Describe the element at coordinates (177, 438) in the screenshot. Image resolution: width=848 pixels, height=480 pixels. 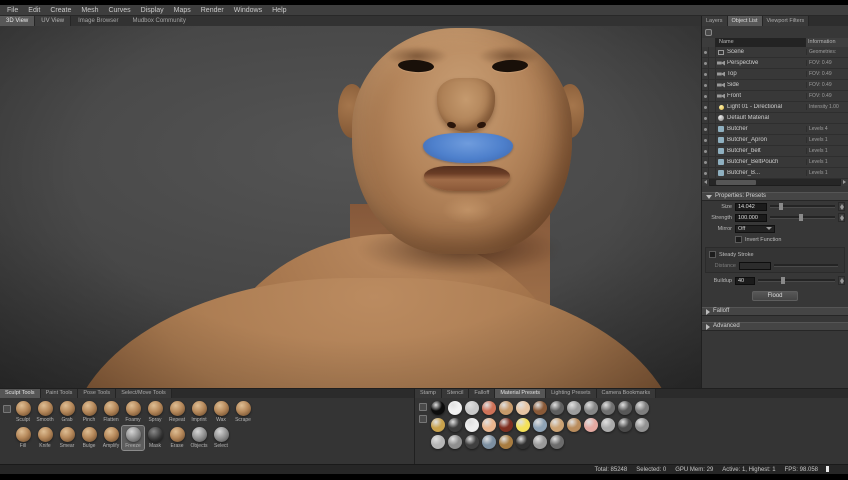
I see `tool-erase: Erase` at that location.